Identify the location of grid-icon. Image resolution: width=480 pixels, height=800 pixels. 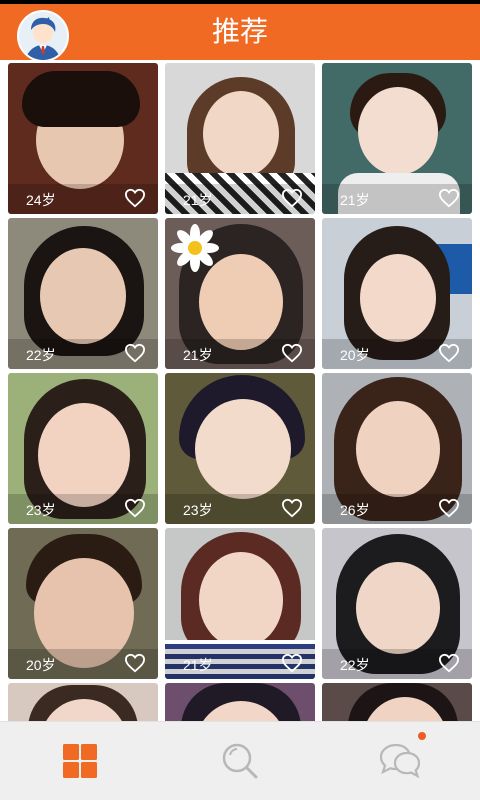
(80, 761).